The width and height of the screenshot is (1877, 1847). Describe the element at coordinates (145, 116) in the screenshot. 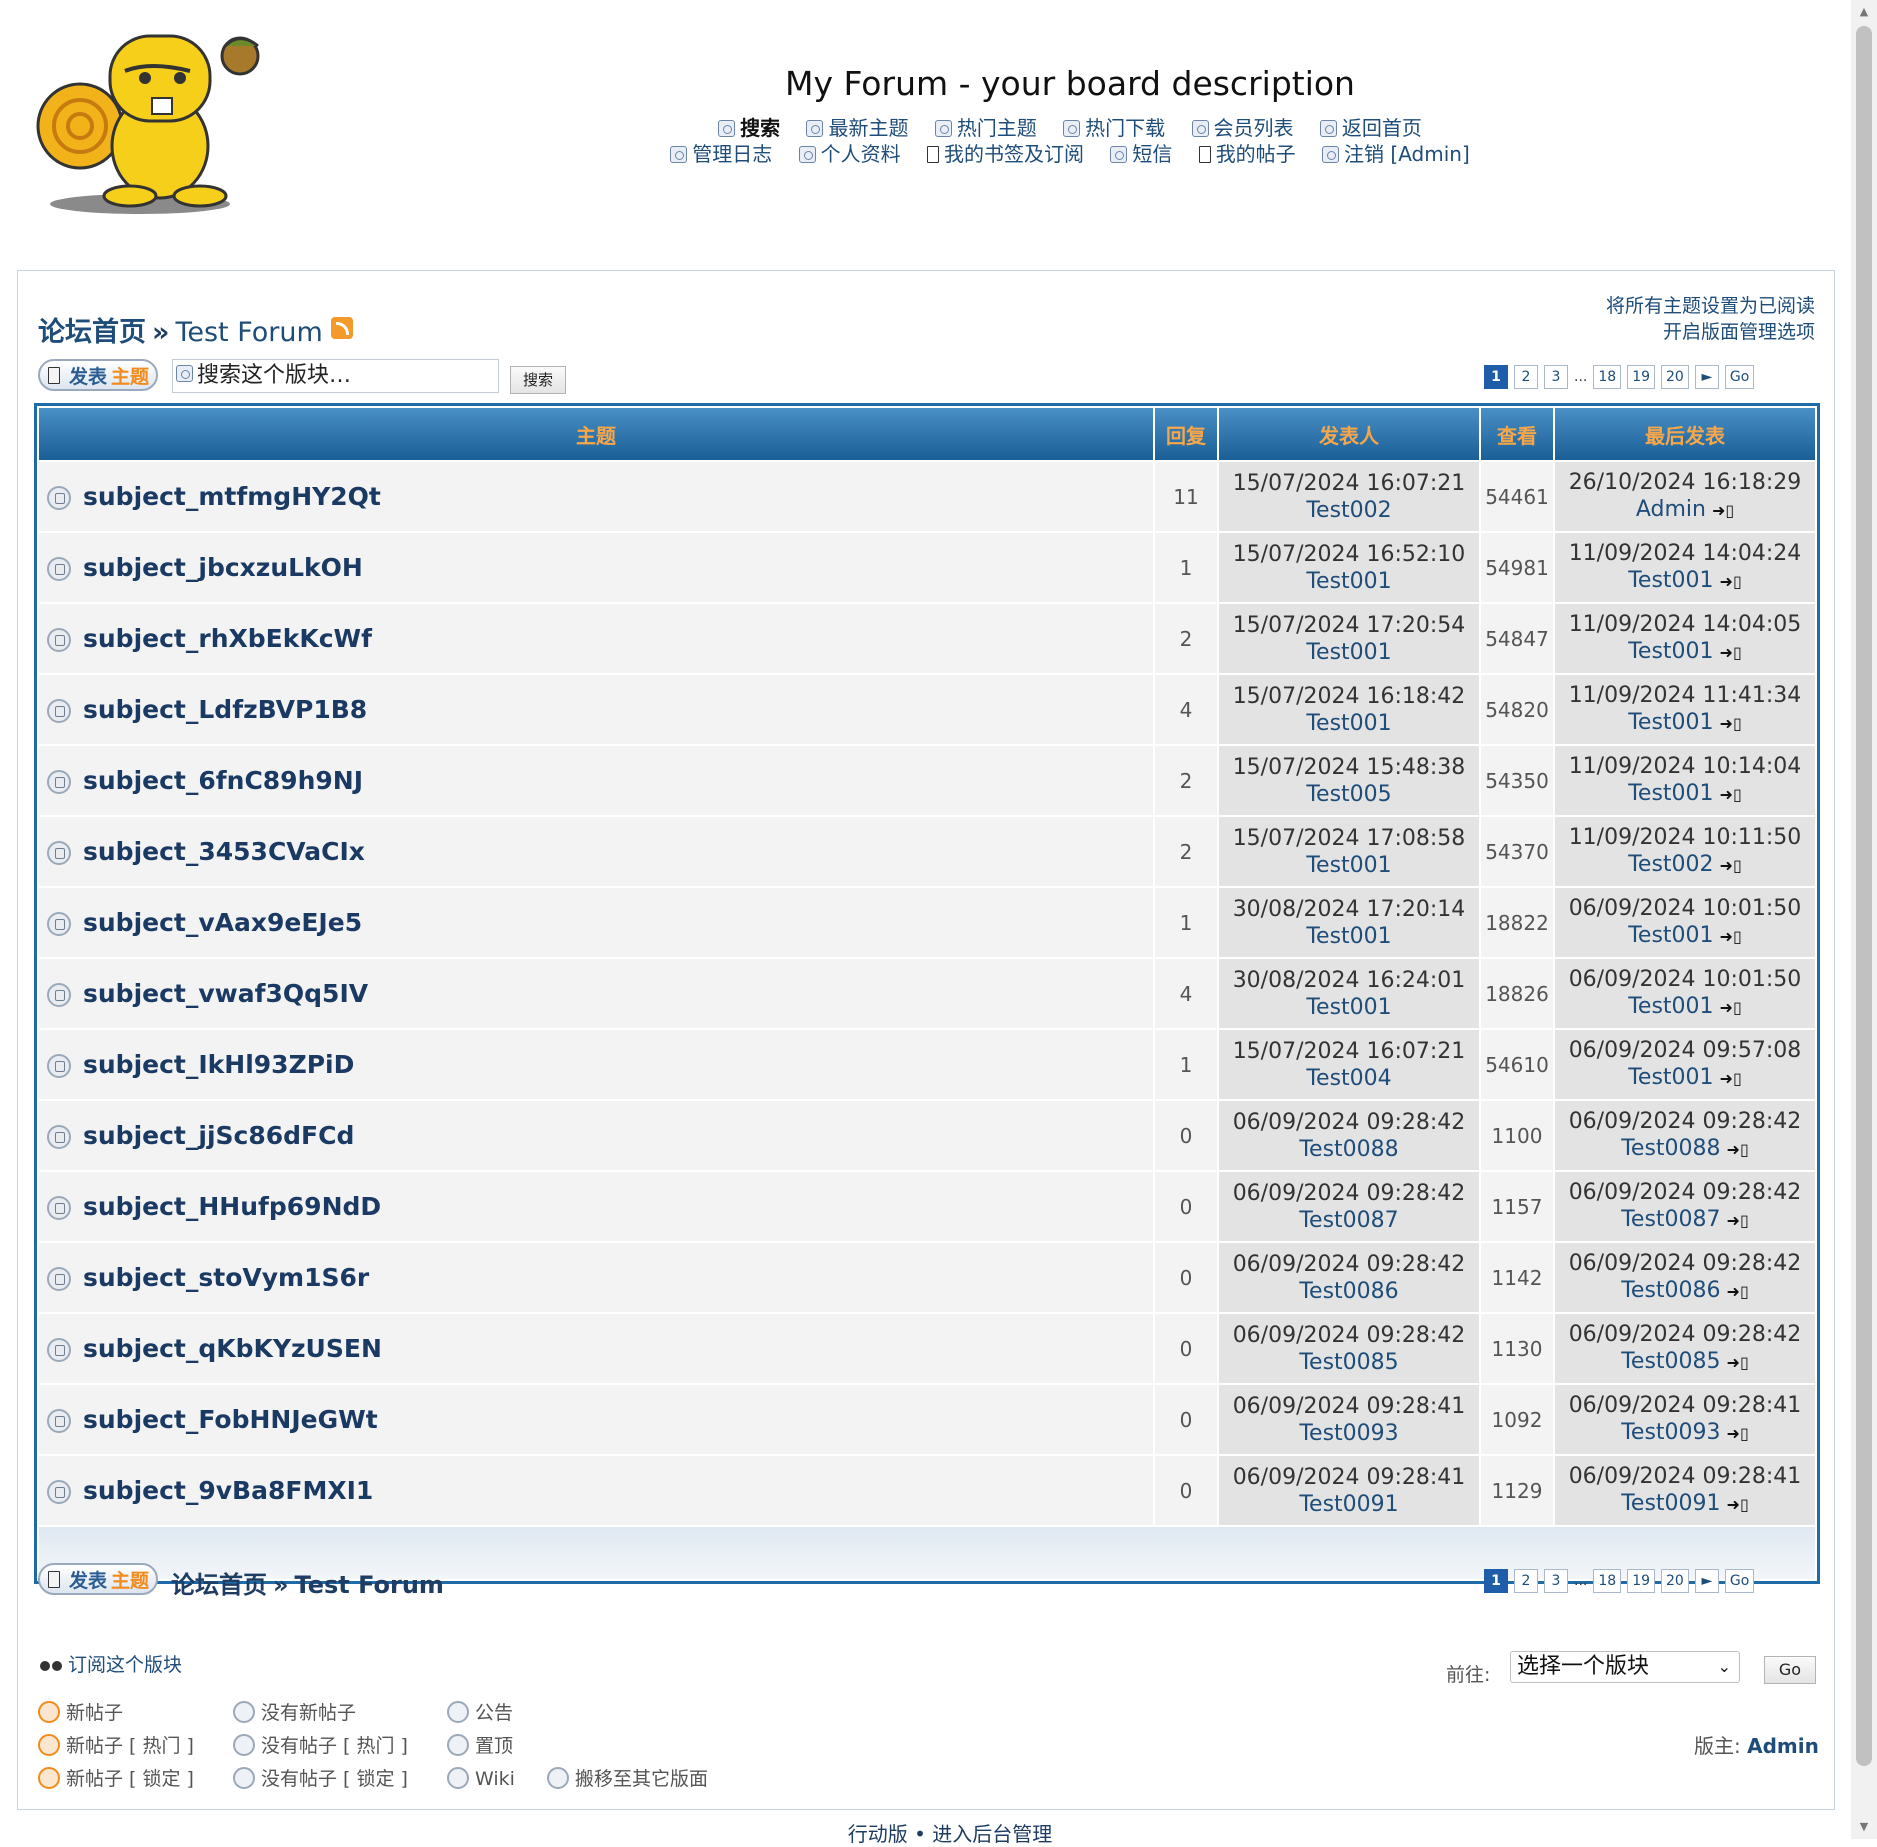

I see `forum-logo-squirrel` at that location.